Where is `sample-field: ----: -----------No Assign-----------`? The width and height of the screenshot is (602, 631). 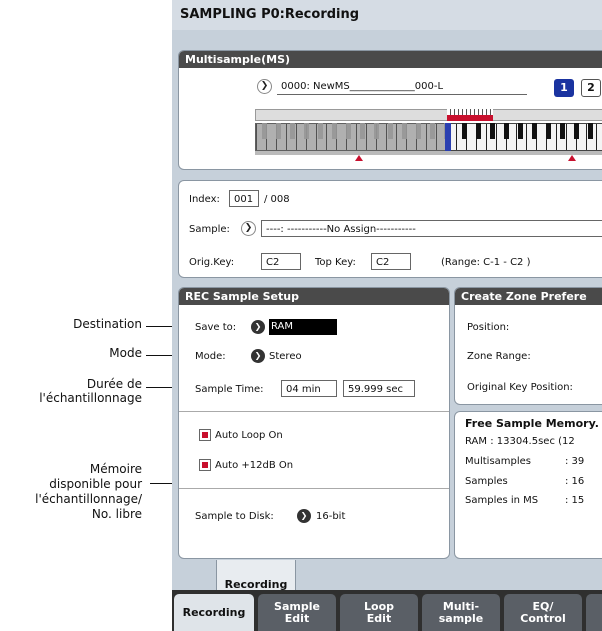
sample-field: ----: -----------No Assign----------- is located at coordinates (431, 228).